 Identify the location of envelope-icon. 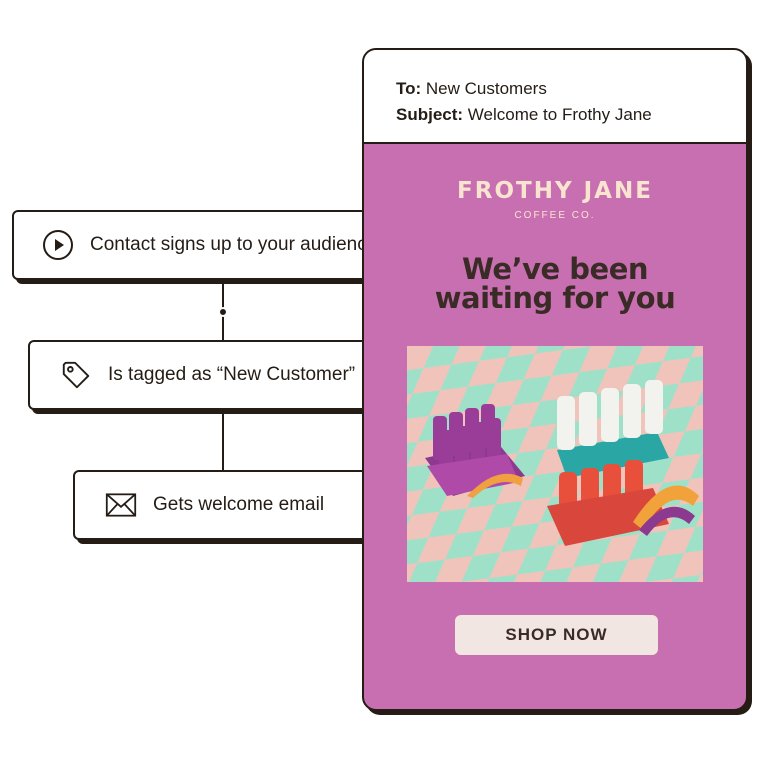
(121, 505).